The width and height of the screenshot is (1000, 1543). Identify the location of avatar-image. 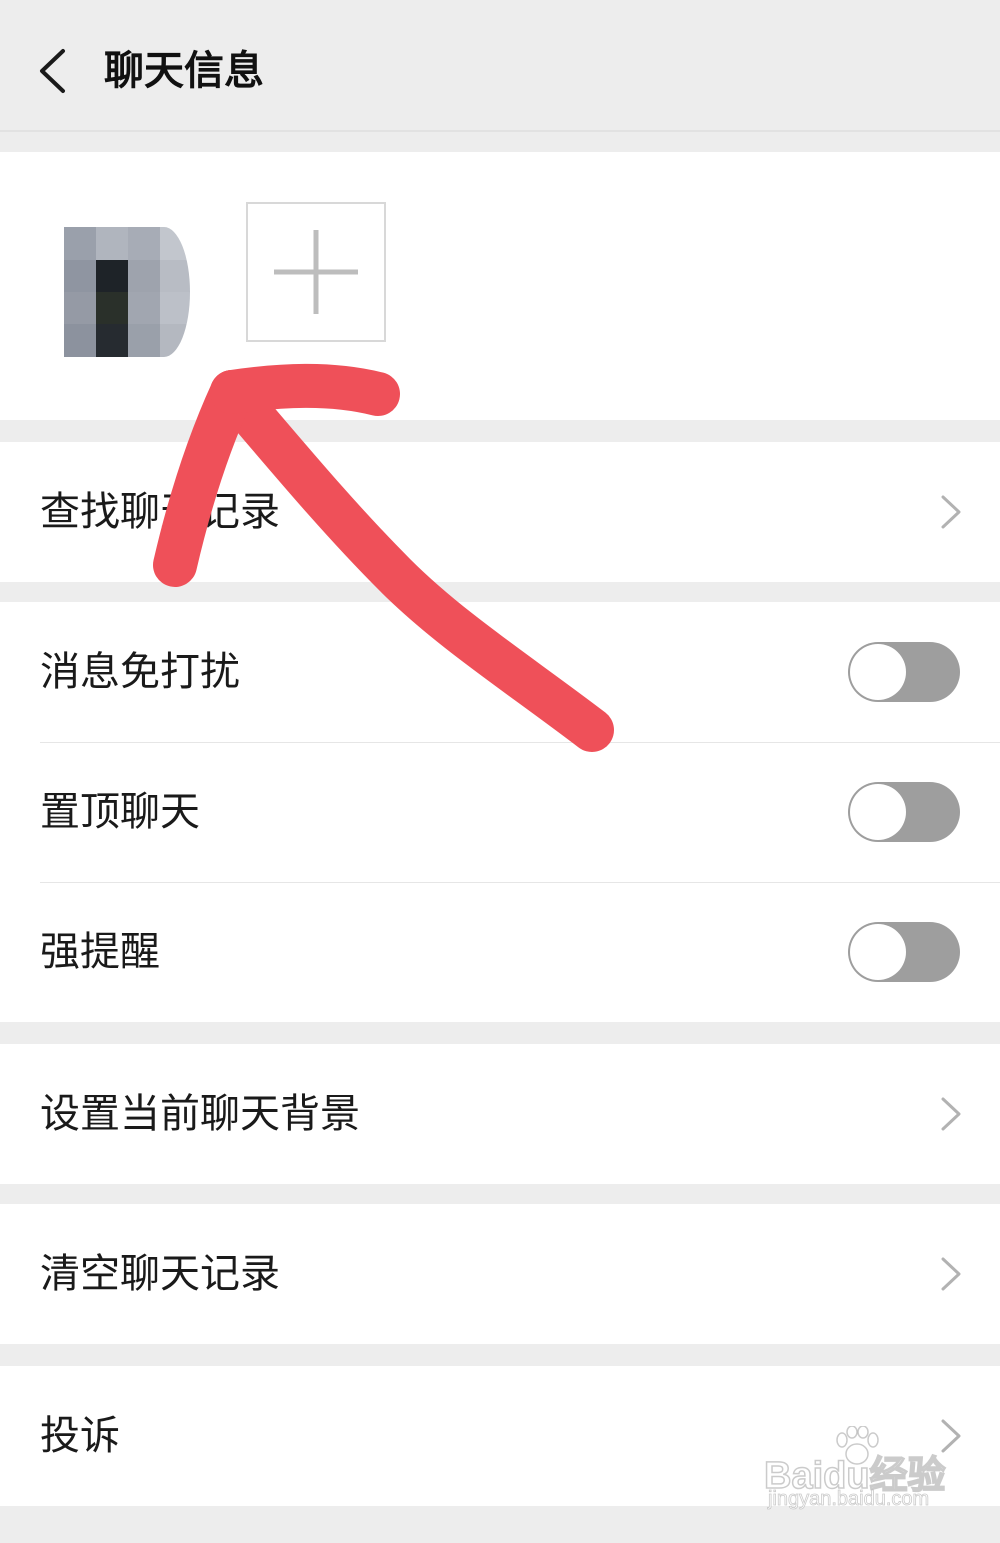
(127, 292).